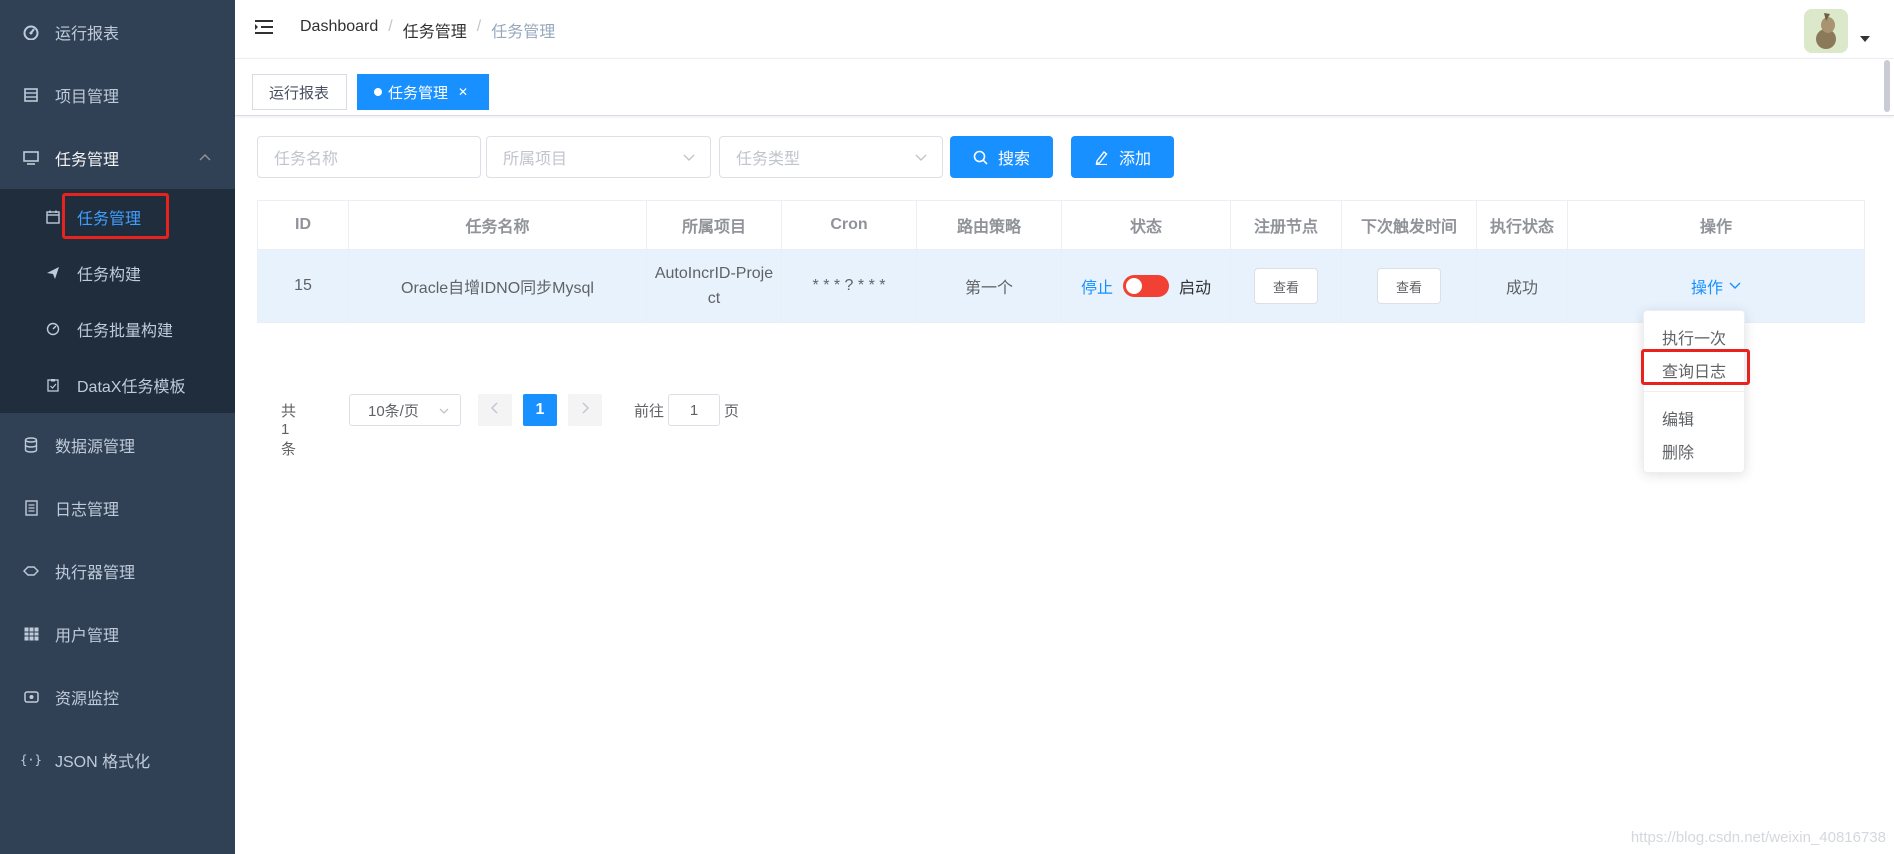 The width and height of the screenshot is (1894, 854). I want to click on cell-cron: * * * ? * * *, so click(849, 286).